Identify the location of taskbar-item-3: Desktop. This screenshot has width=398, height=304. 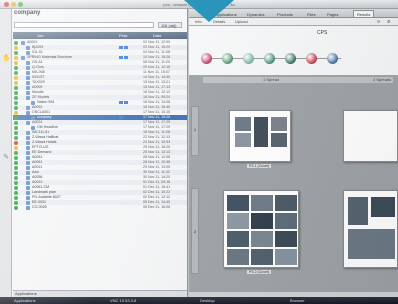
(207, 300).